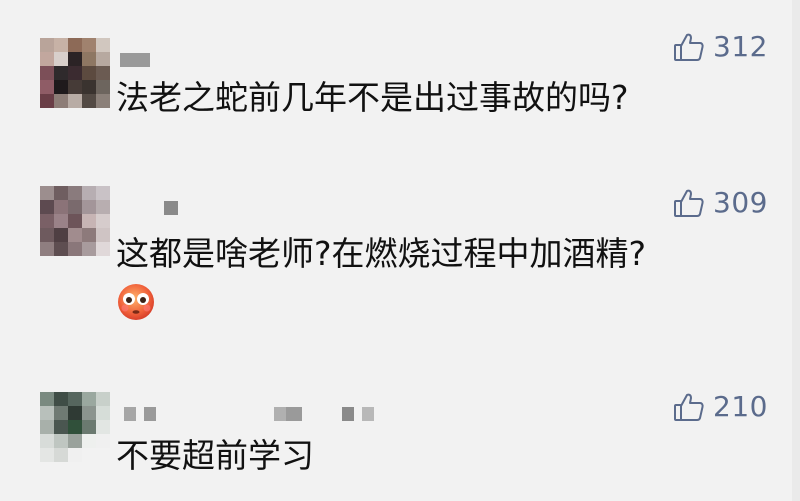 The image size is (800, 501). I want to click on like-button: 312, so click(720, 46).